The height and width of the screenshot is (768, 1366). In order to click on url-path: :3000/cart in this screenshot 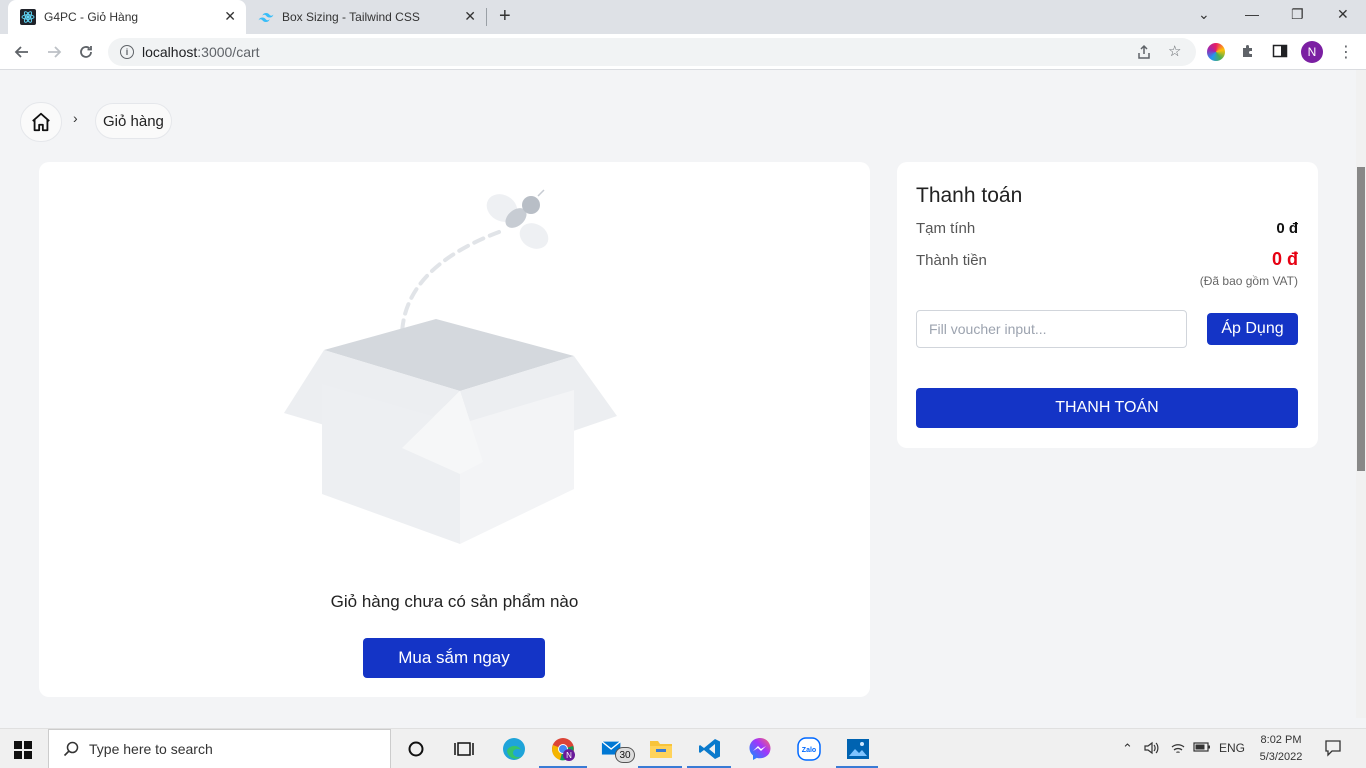, I will do `click(228, 52)`.